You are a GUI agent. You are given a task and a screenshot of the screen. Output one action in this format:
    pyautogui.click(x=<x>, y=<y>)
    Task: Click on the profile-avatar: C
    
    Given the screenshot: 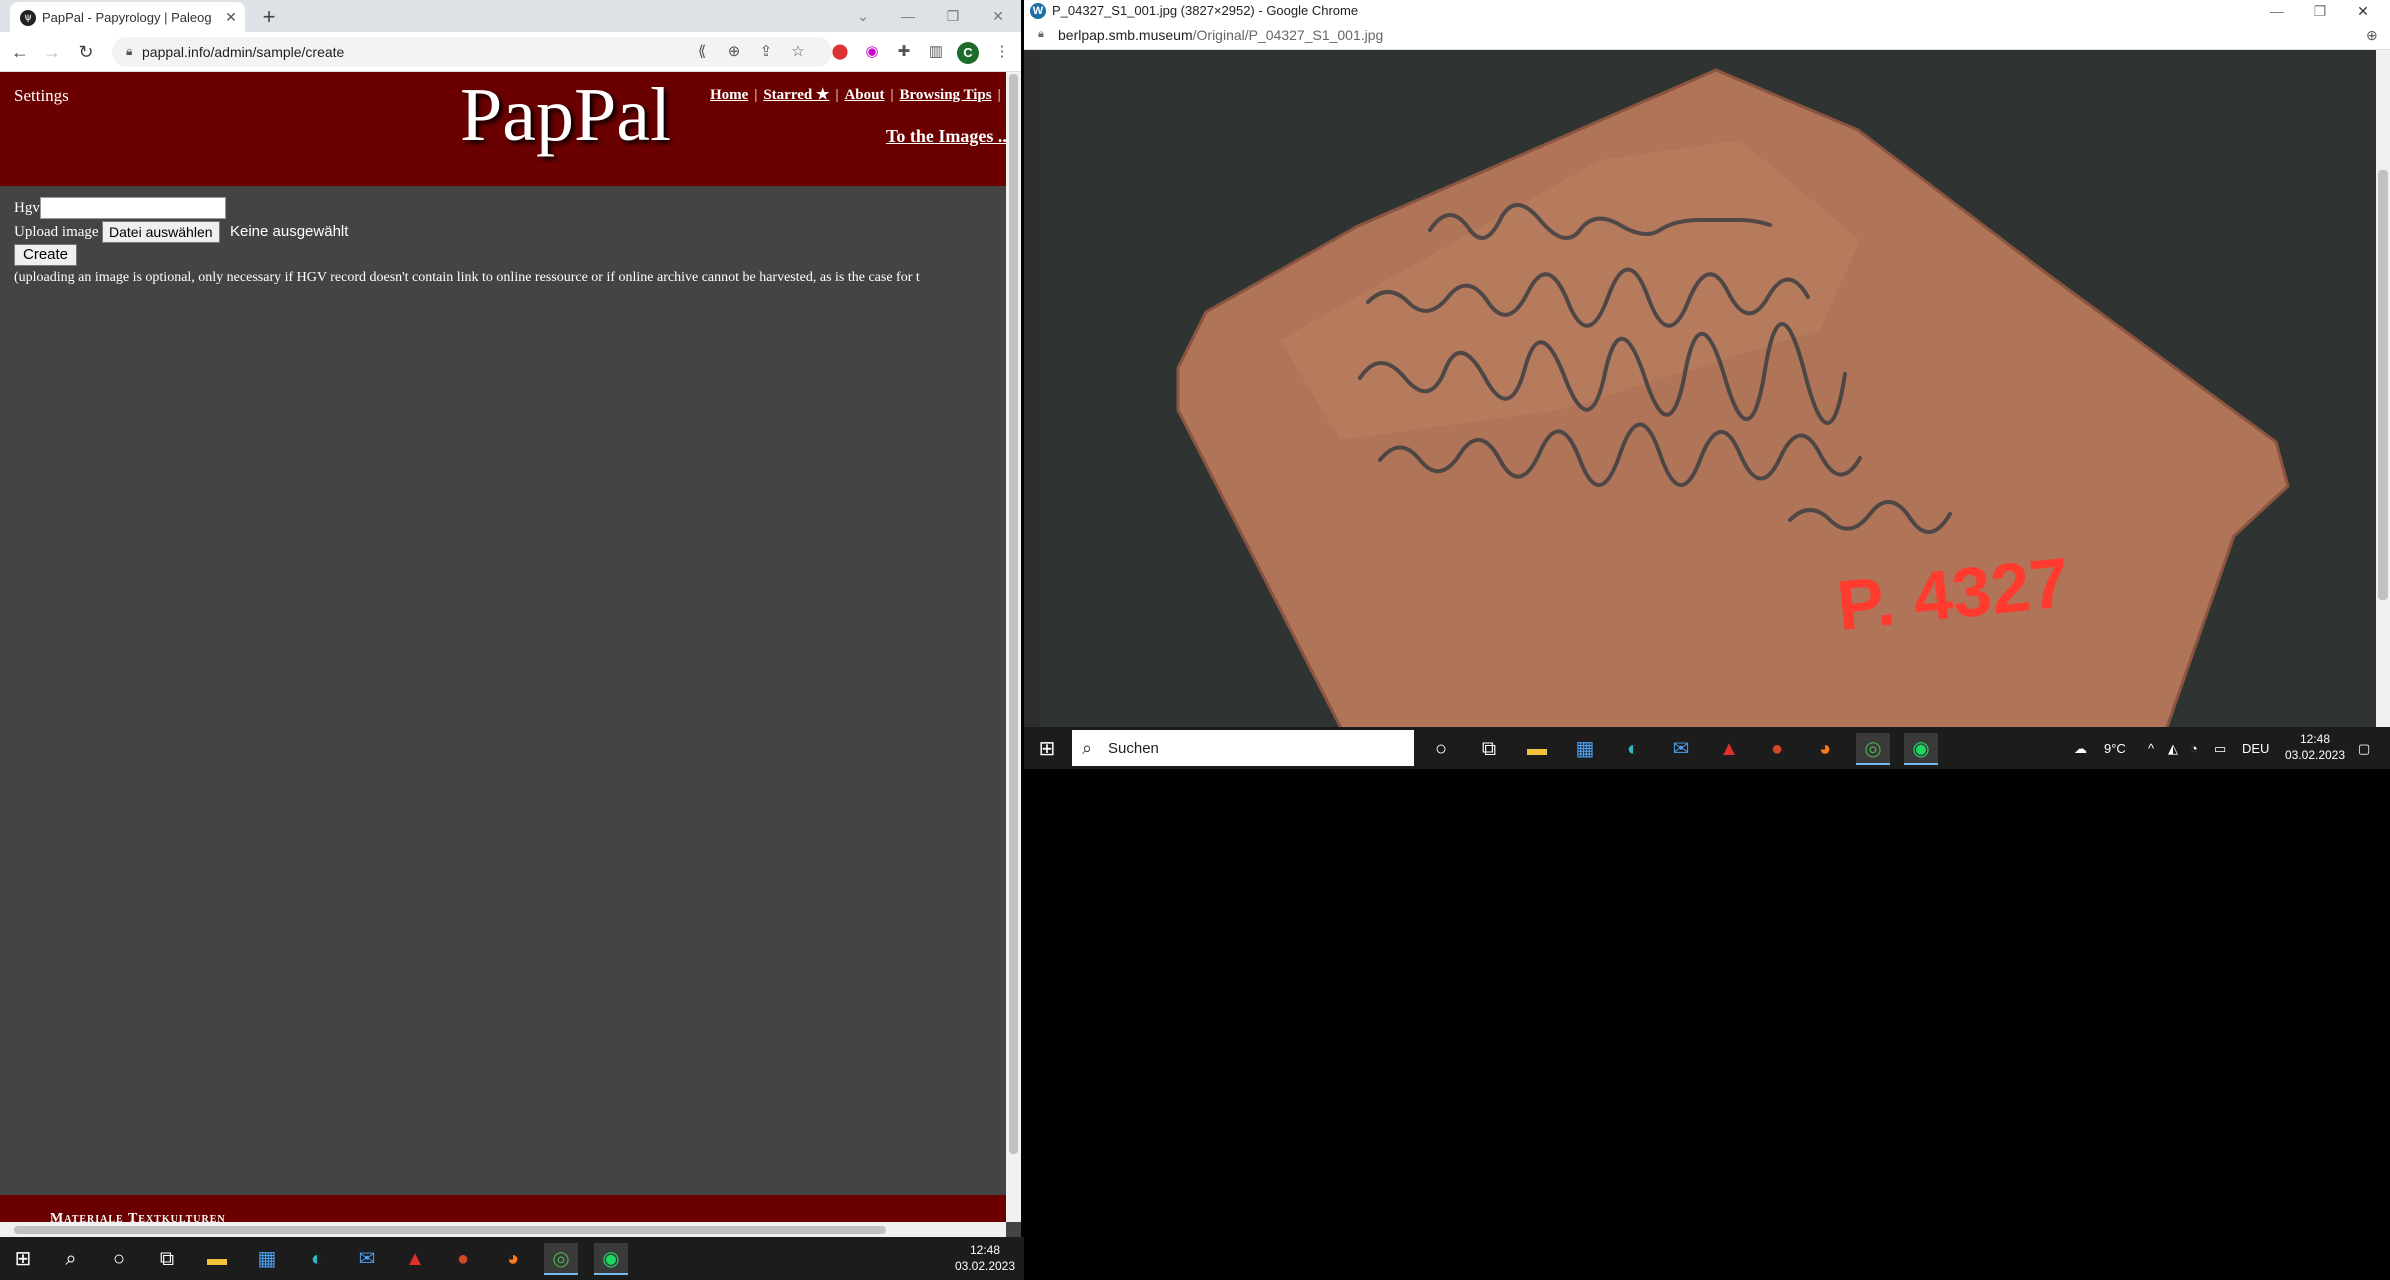 What is the action you would take?
    pyautogui.click(x=968, y=53)
    